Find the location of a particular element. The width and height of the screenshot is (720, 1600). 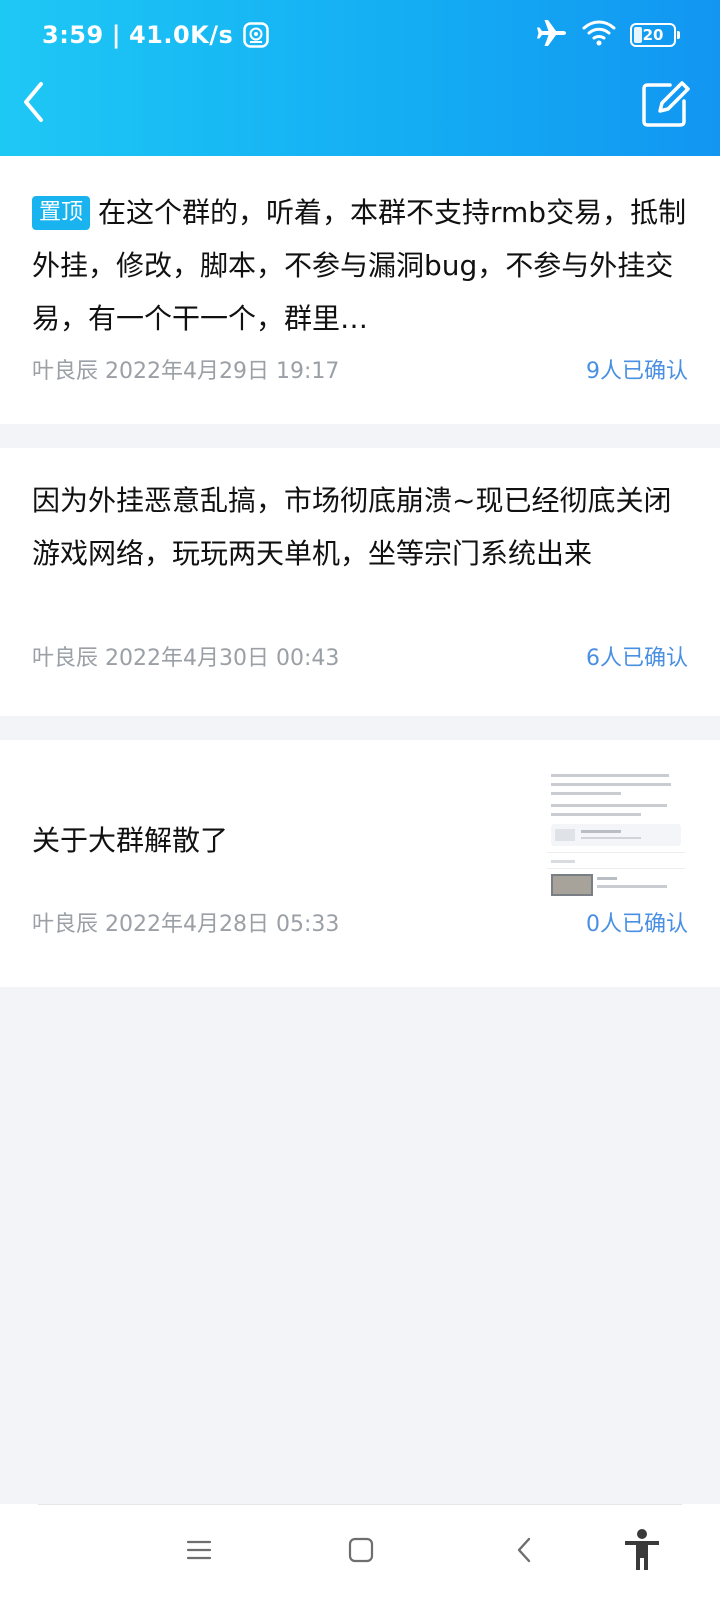

status-bar: 3:59 | 41.0K/s 20 is located at coordinates (360, 35).